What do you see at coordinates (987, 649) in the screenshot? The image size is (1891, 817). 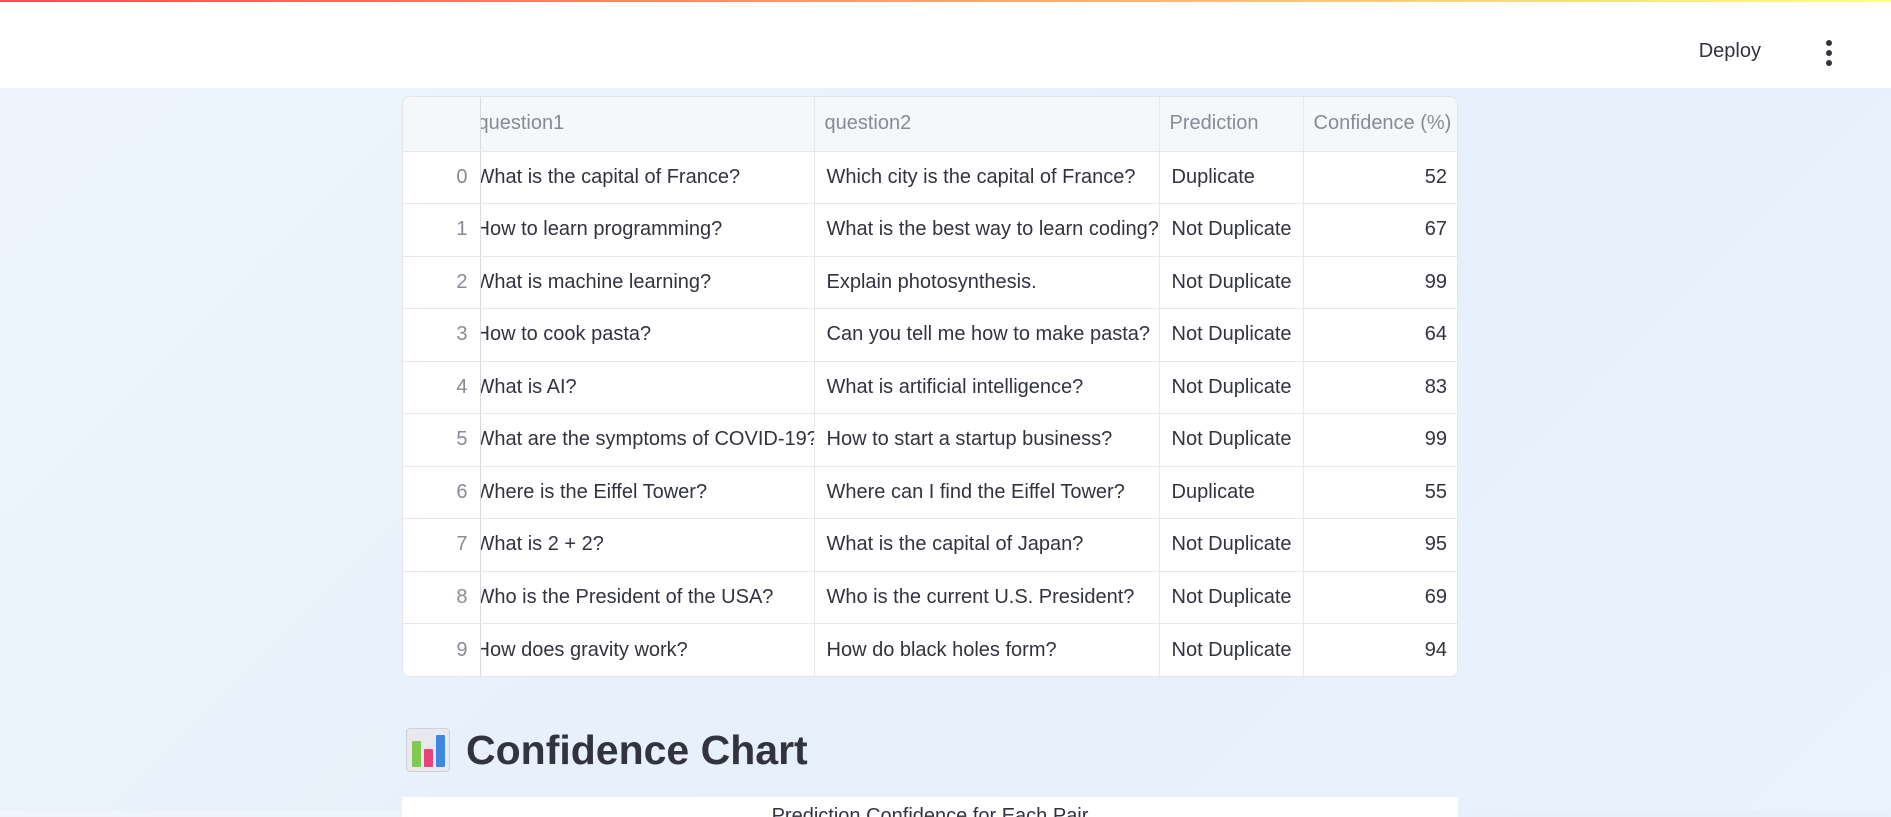 I see `question2-cell: How do black holes form?` at bounding box center [987, 649].